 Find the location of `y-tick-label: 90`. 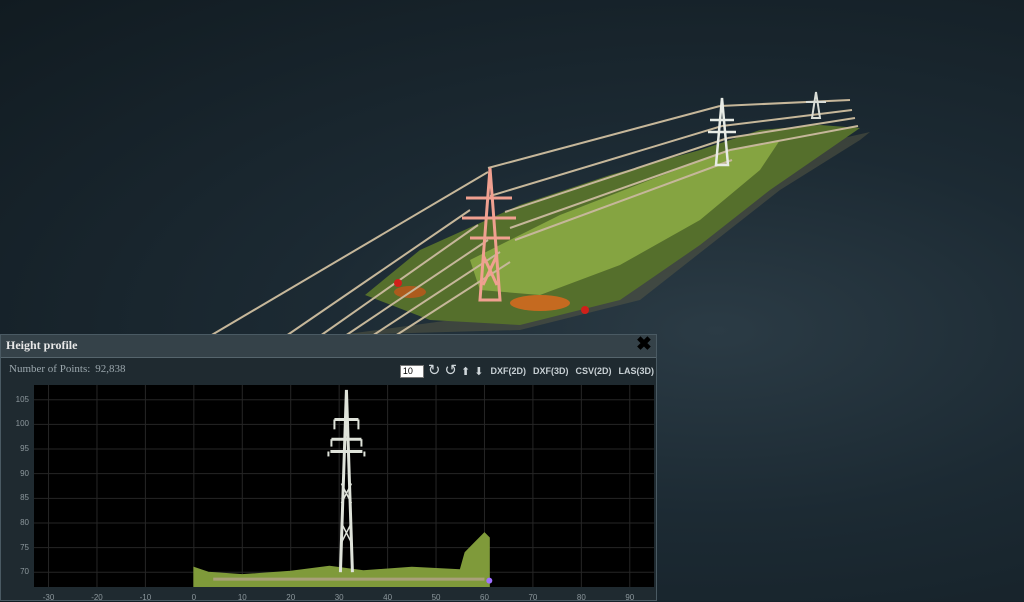

y-tick-label: 90 is located at coordinates (24, 473).